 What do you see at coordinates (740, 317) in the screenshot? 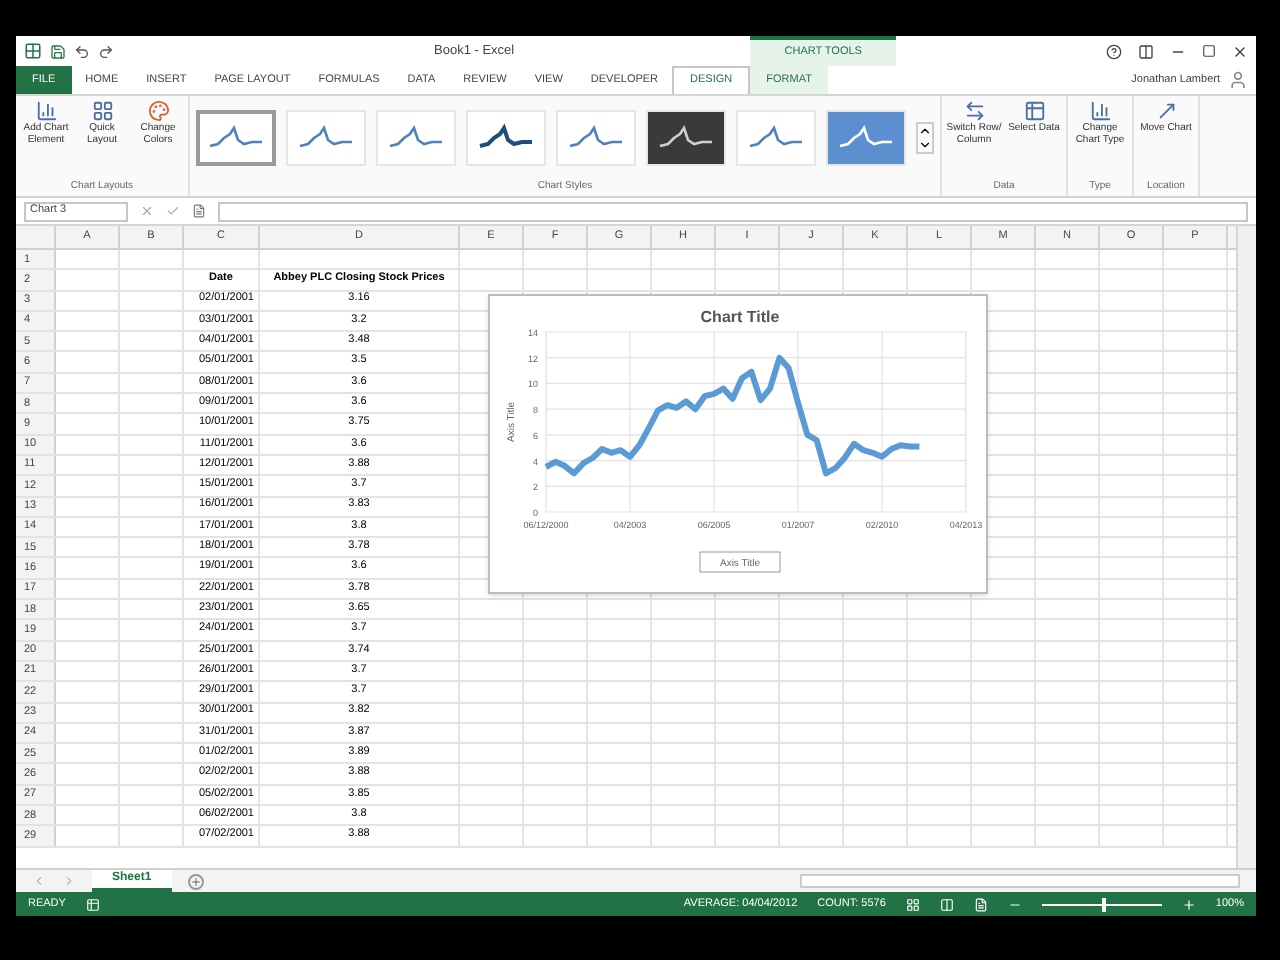
I see `chart-title: Chart Title` at bounding box center [740, 317].